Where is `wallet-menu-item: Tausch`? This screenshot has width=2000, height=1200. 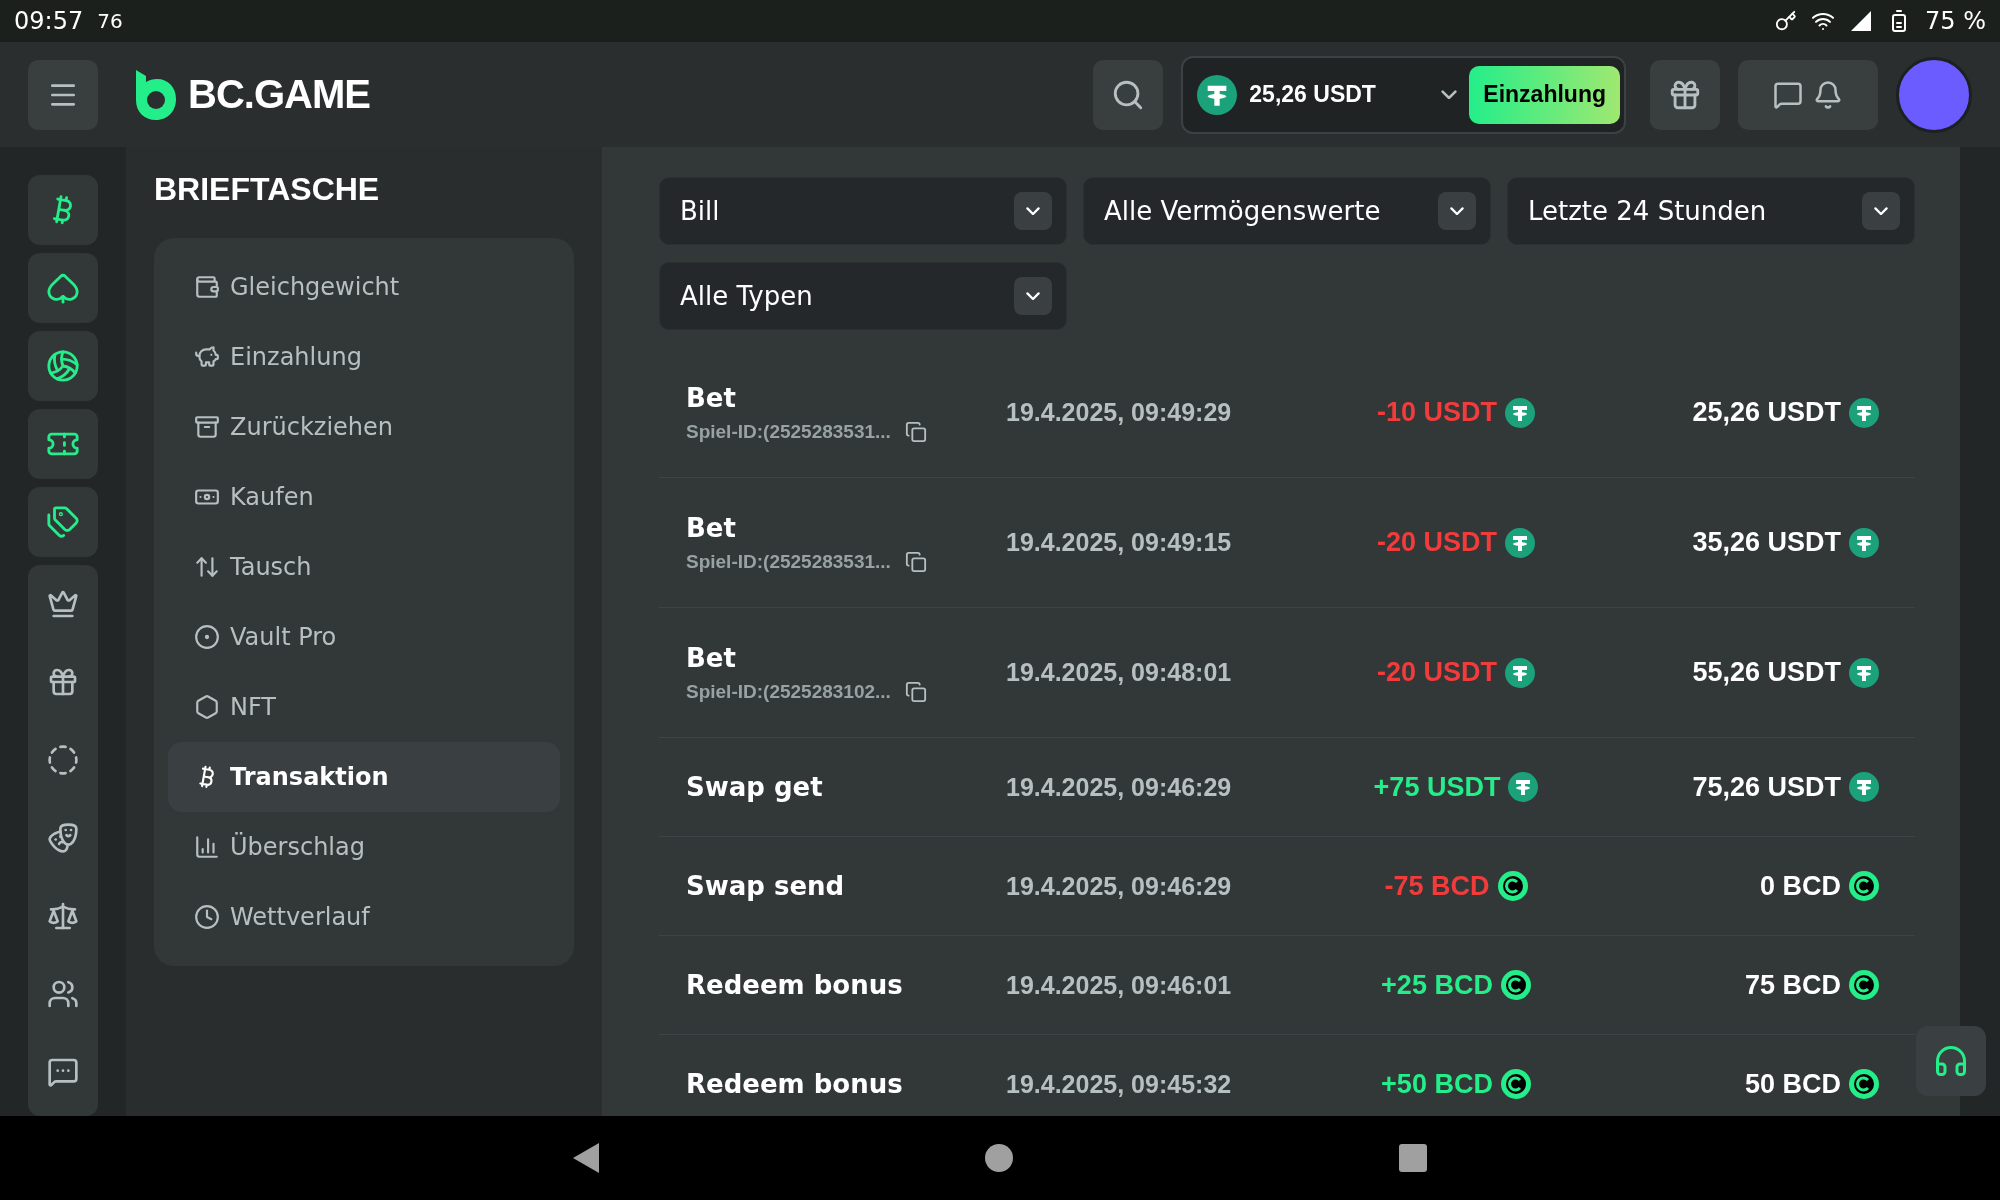 wallet-menu-item: Tausch is located at coordinates (364, 567).